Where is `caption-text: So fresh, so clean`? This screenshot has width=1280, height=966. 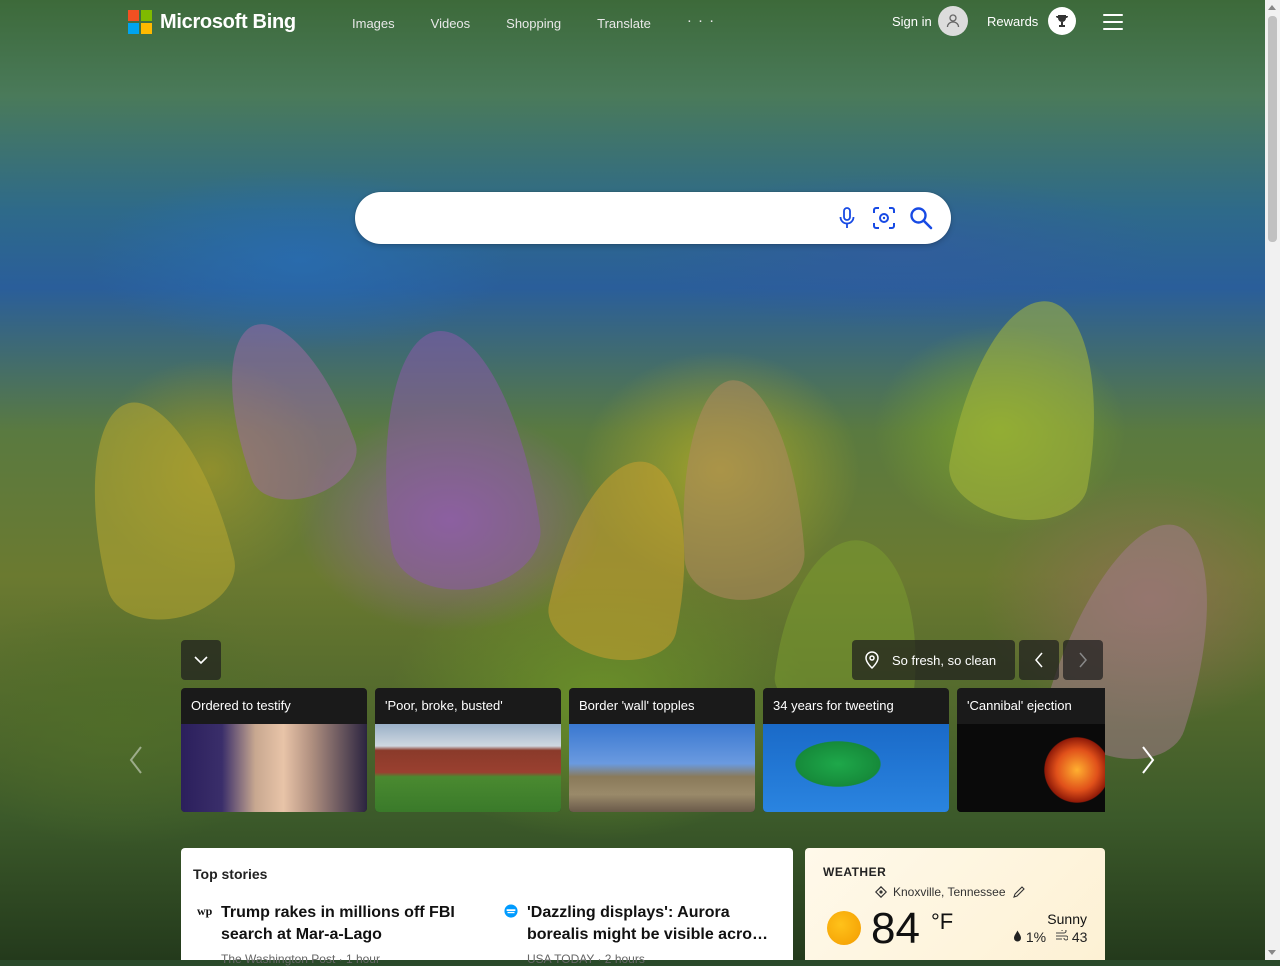
caption-text: So fresh, so clean is located at coordinates (944, 660).